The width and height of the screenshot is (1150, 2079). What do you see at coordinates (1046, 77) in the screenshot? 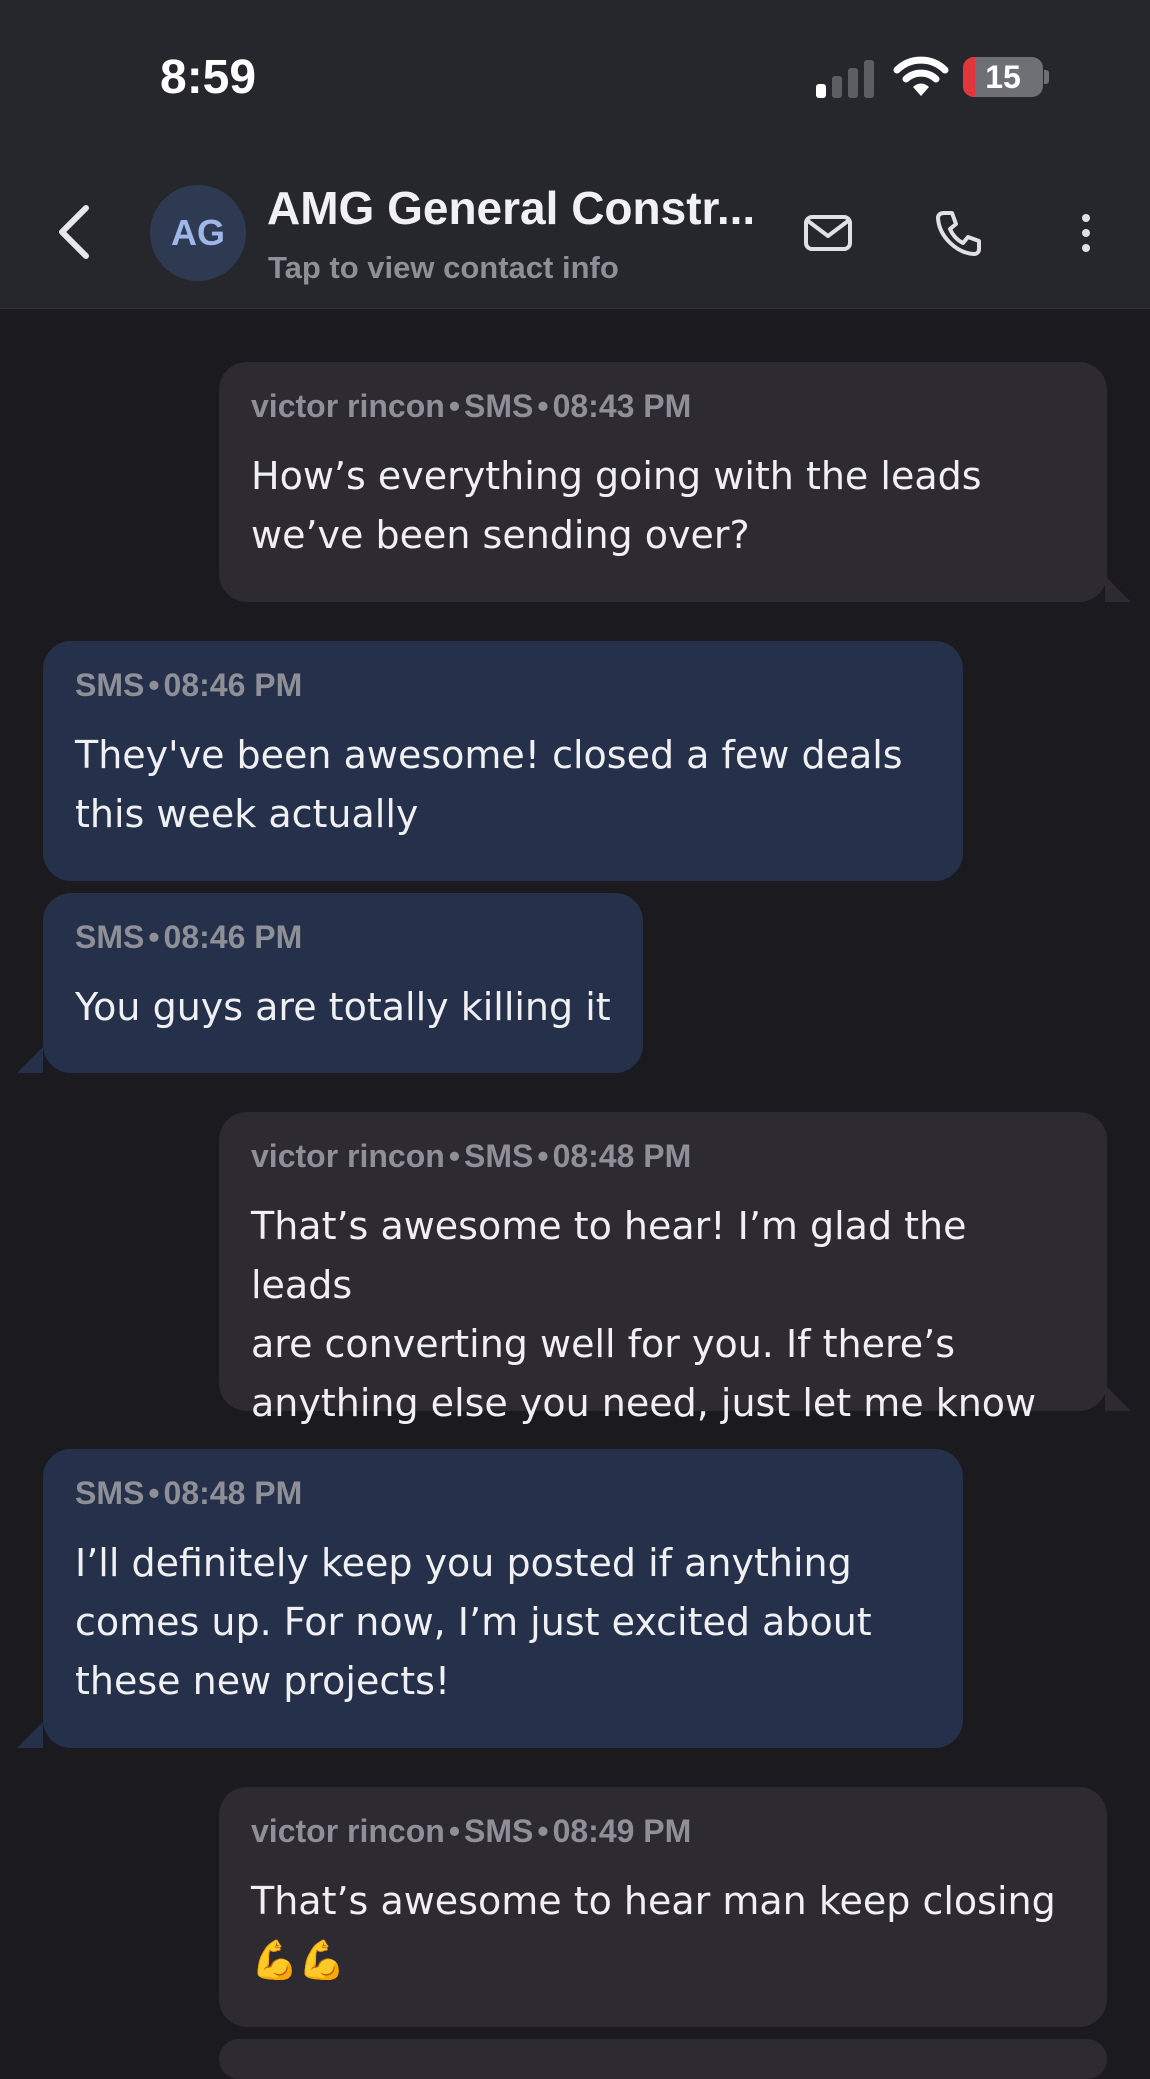
I see `battery-tip` at bounding box center [1046, 77].